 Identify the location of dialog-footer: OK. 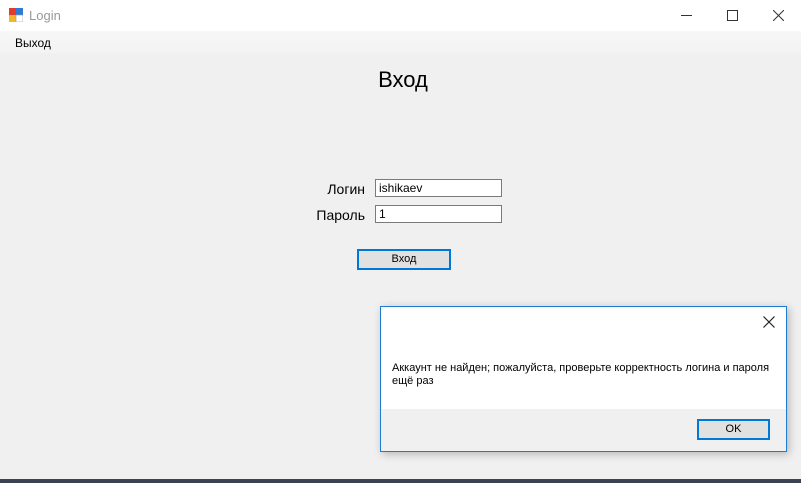
(583, 430).